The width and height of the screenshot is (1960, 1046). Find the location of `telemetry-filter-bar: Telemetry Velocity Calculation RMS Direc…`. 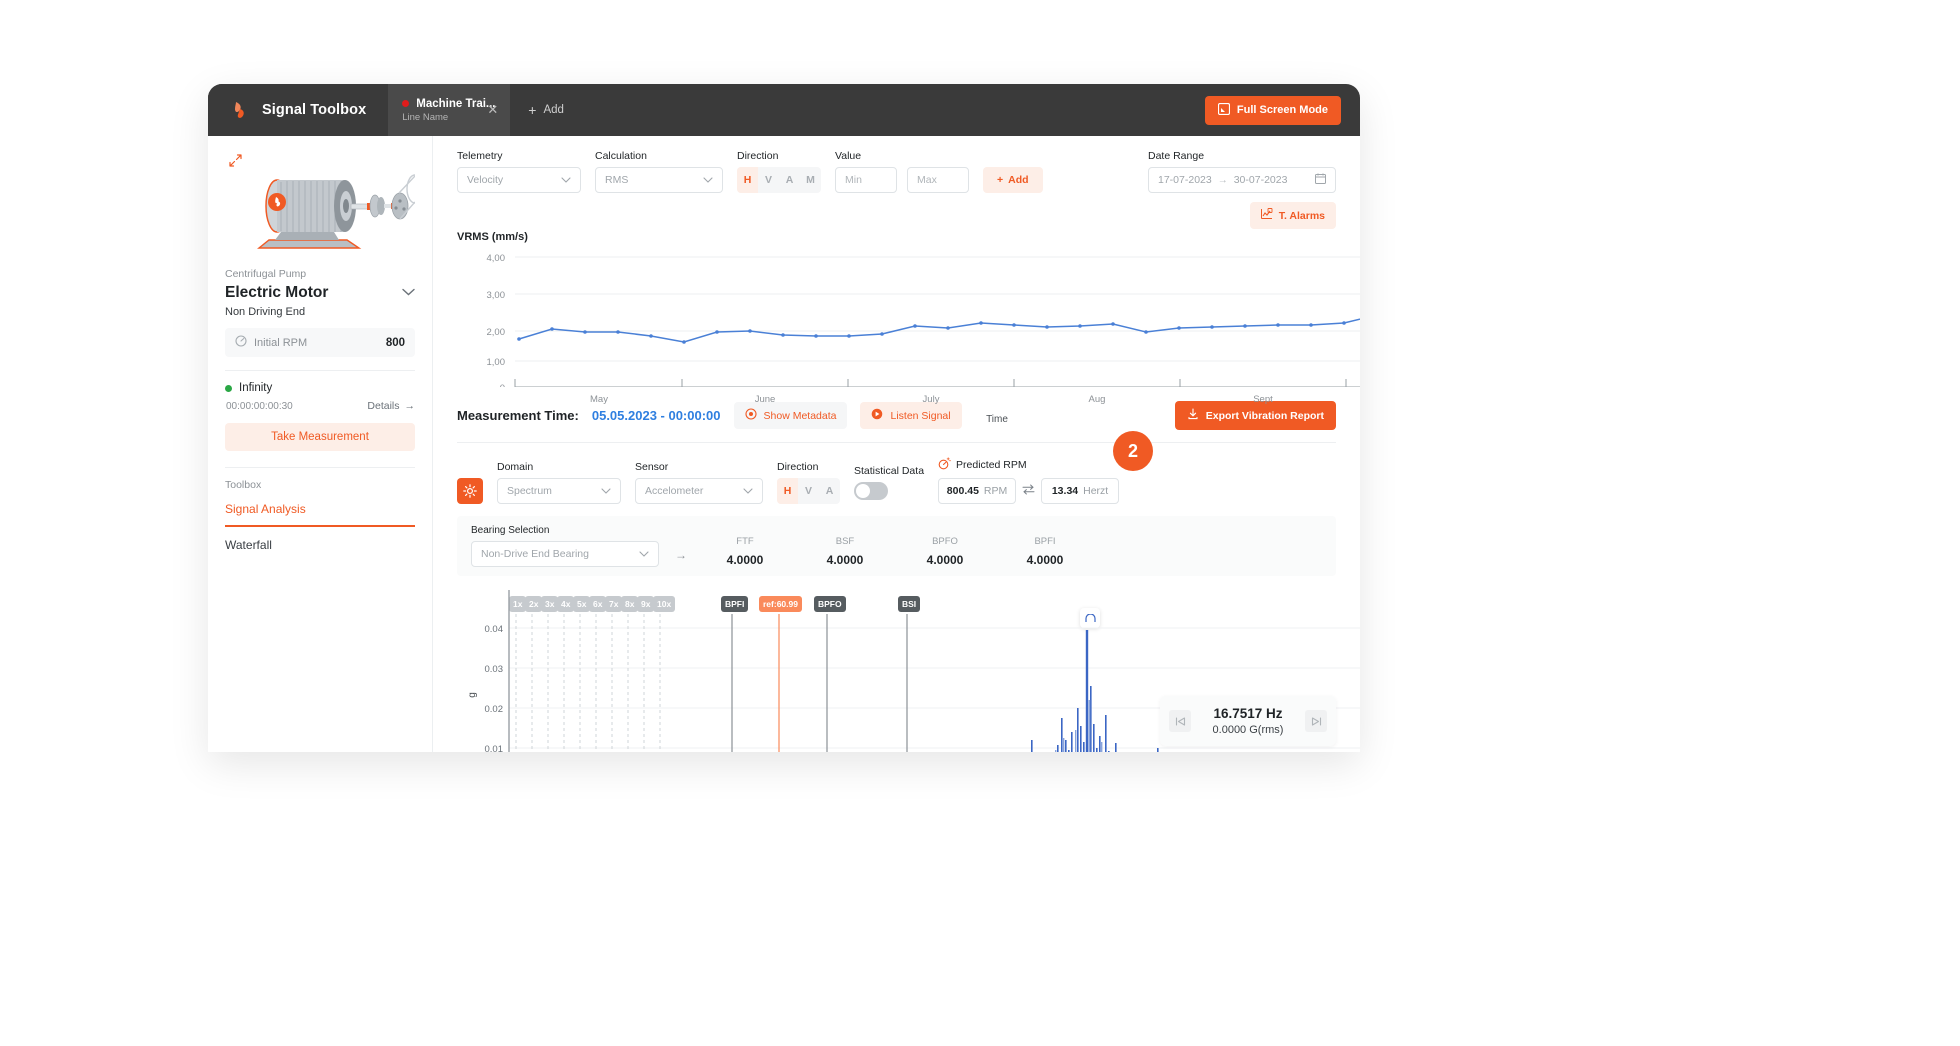

telemetry-filter-bar: Telemetry Velocity Calculation RMS Direc… is located at coordinates (896, 171).